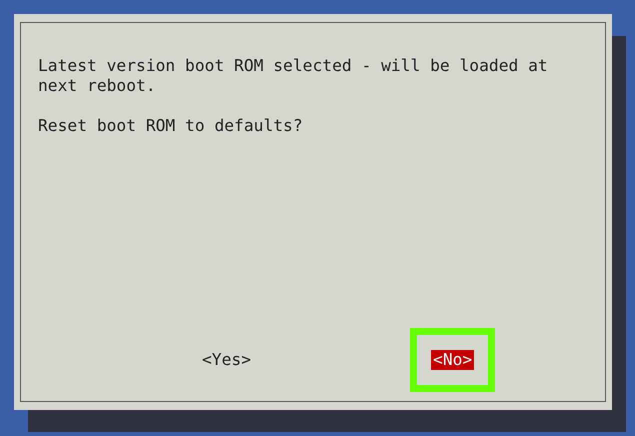  I want to click on dialog-button: <Yes>, so click(227, 360).